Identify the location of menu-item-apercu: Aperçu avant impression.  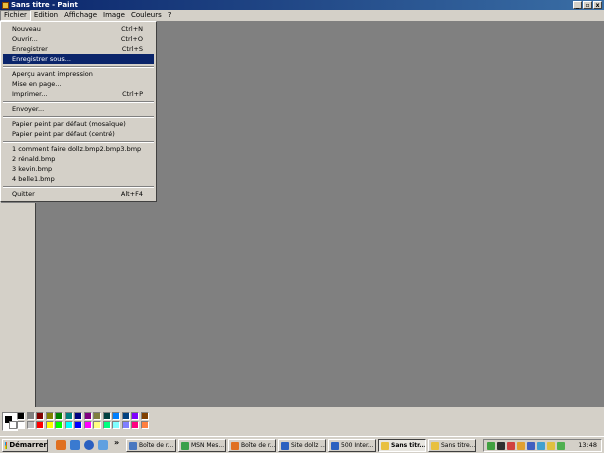
(78, 74).